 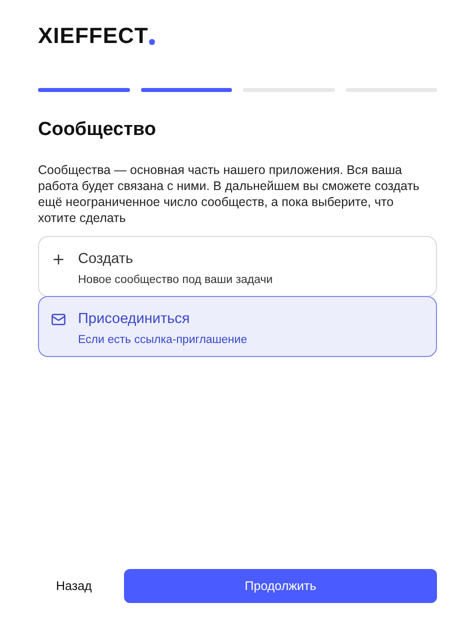 What do you see at coordinates (134, 319) in the screenshot?
I see `option-title: Присоединиться` at bounding box center [134, 319].